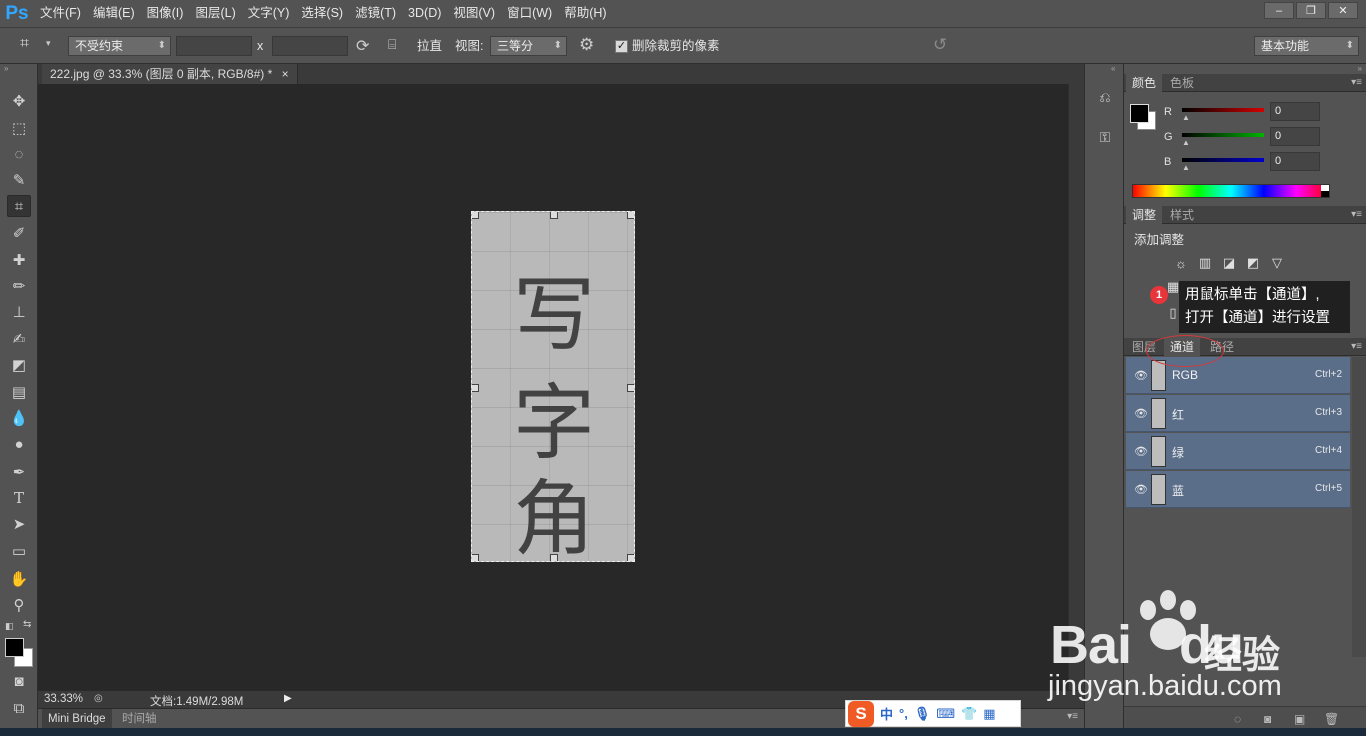  Describe the element at coordinates (554, 215) in the screenshot. I see `crop-handle-t` at that location.